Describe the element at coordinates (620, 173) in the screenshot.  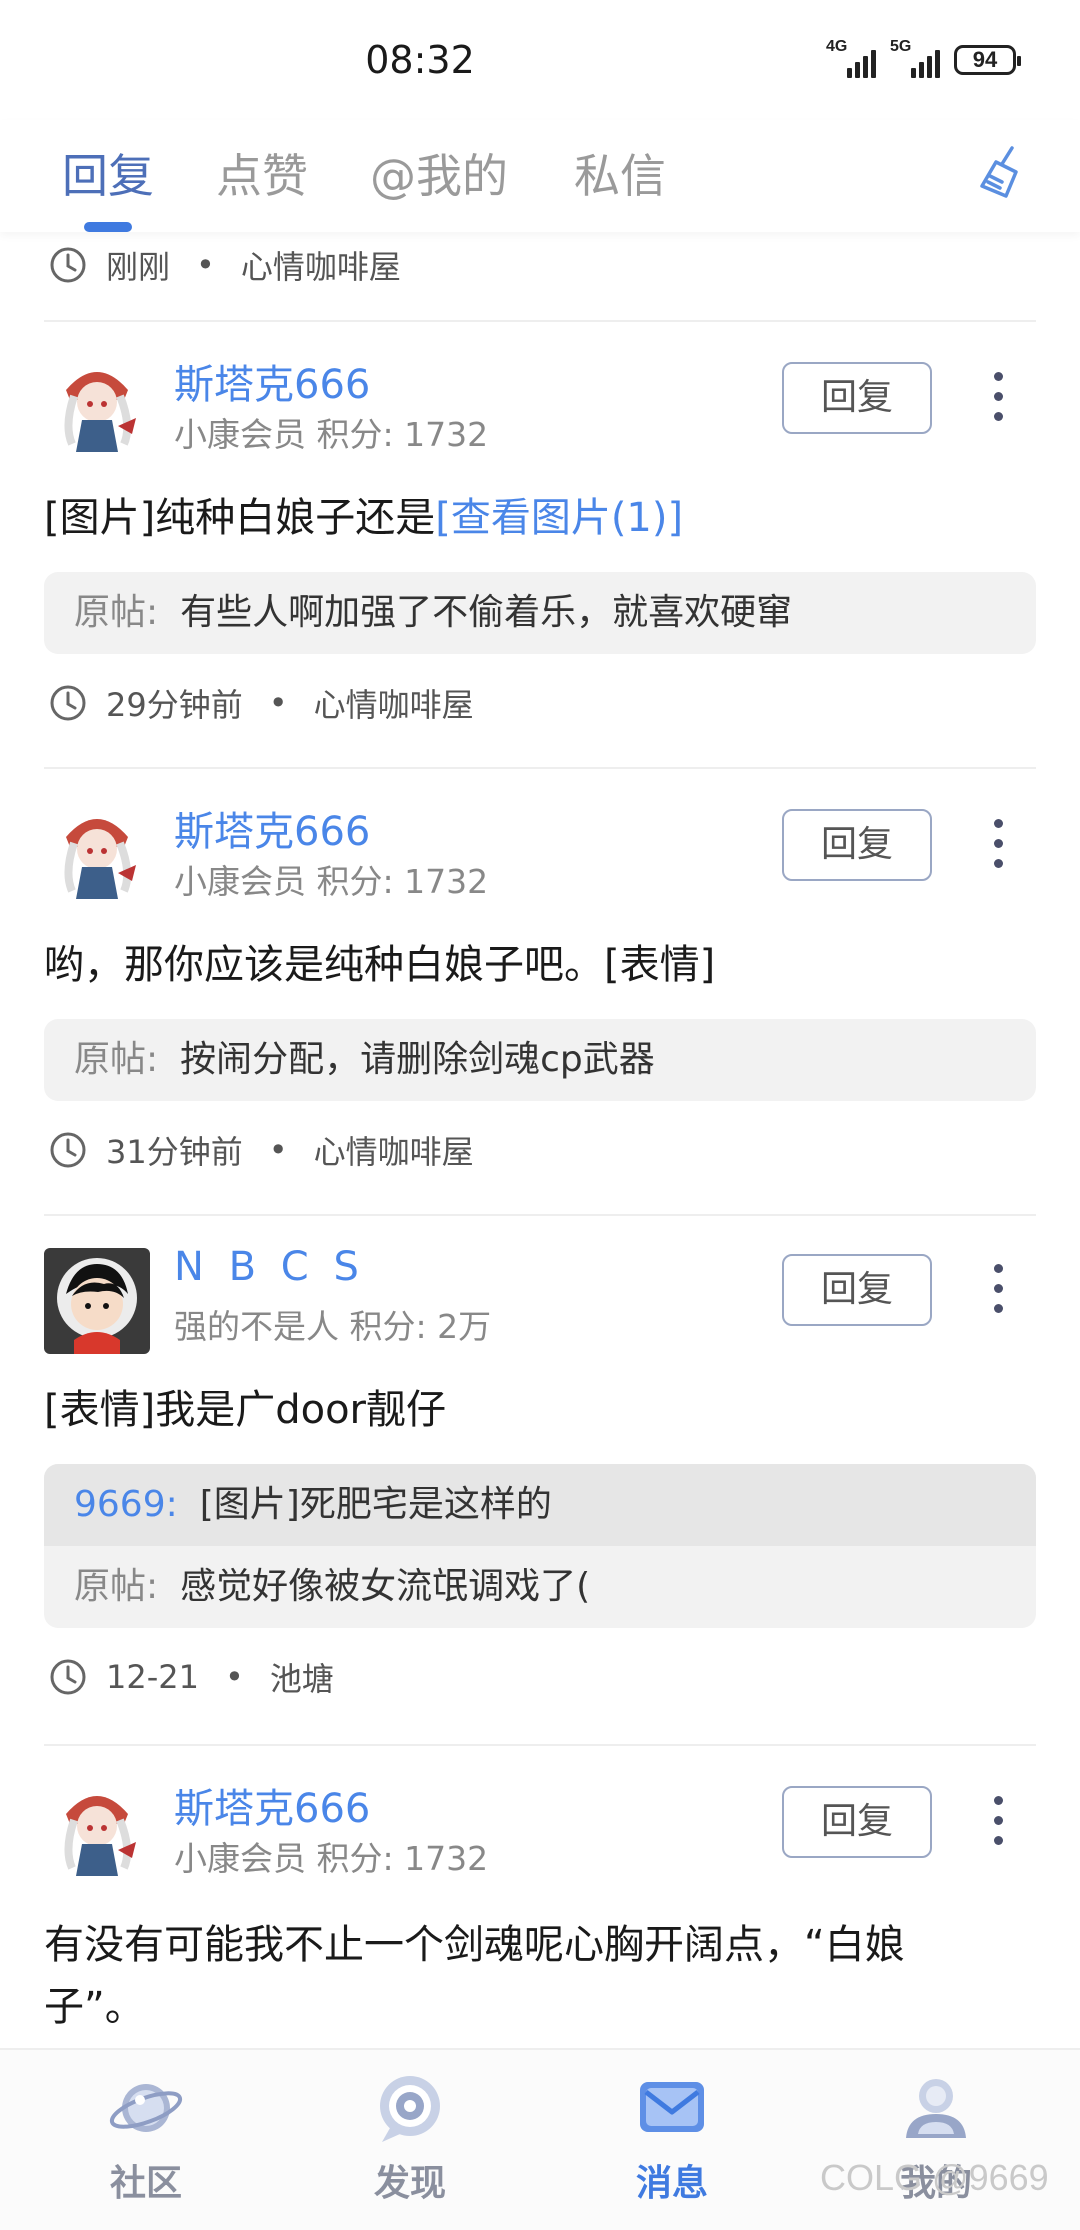
I see `tab-private-messages: 私信` at that location.